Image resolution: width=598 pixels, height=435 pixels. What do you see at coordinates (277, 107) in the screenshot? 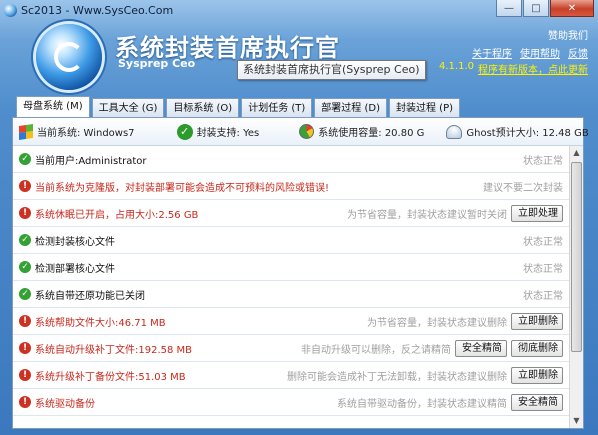
I see `tab-scheduled-tasks: 计划任务 (T)` at bounding box center [277, 107].